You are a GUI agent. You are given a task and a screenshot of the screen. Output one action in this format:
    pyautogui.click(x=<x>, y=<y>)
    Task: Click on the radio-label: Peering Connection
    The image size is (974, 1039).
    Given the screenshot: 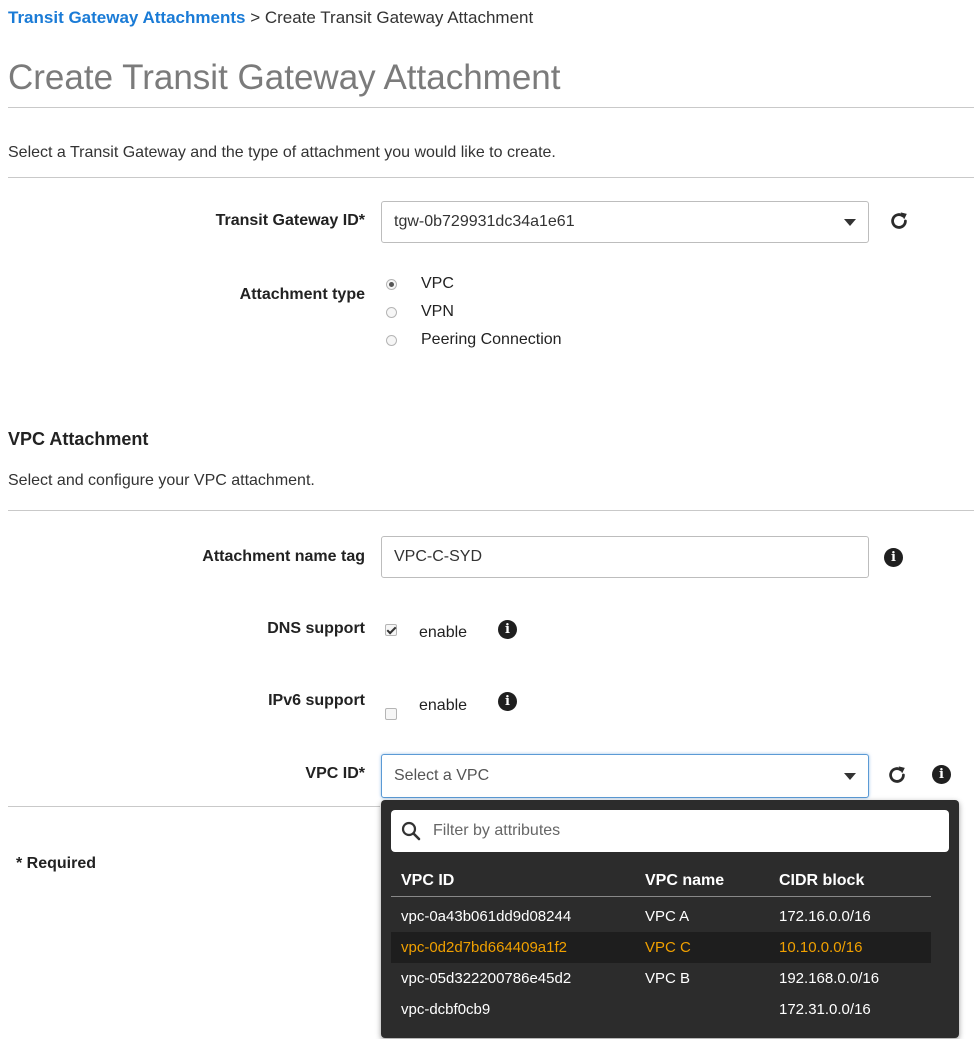 What is the action you would take?
    pyautogui.click(x=491, y=339)
    